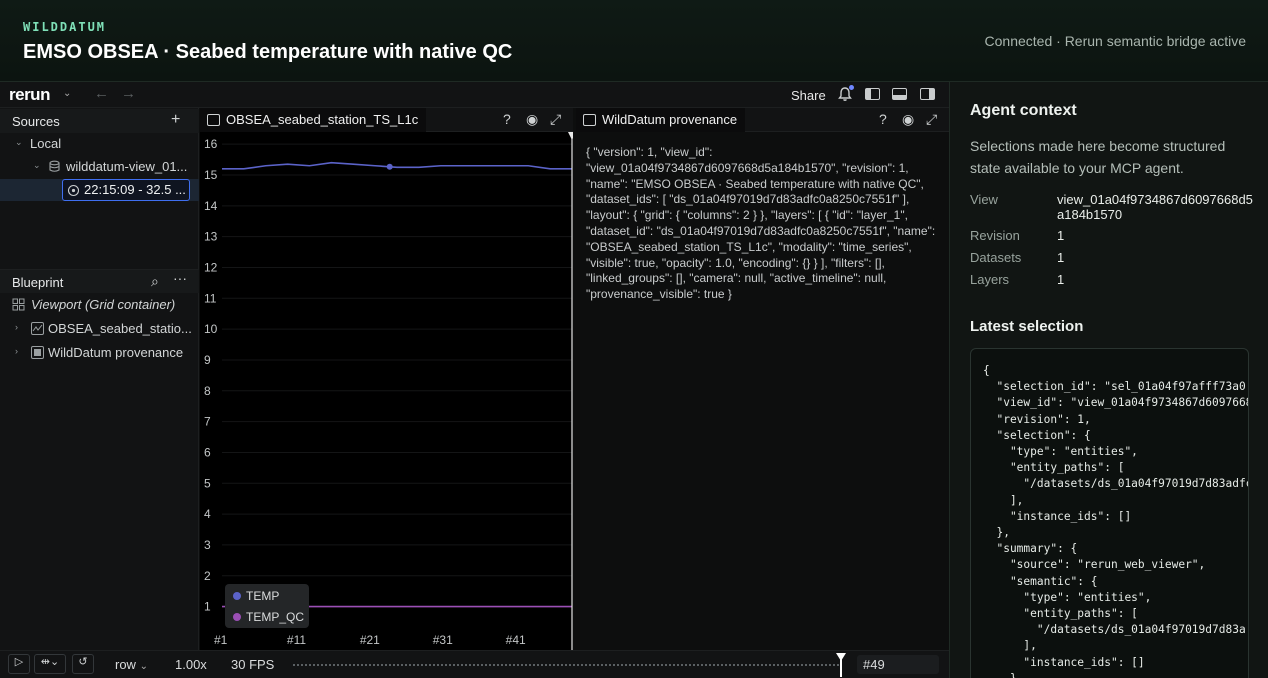 This screenshot has width=1268, height=678. What do you see at coordinates (516, 640) in the screenshot?
I see `x-tick-label: #41` at bounding box center [516, 640].